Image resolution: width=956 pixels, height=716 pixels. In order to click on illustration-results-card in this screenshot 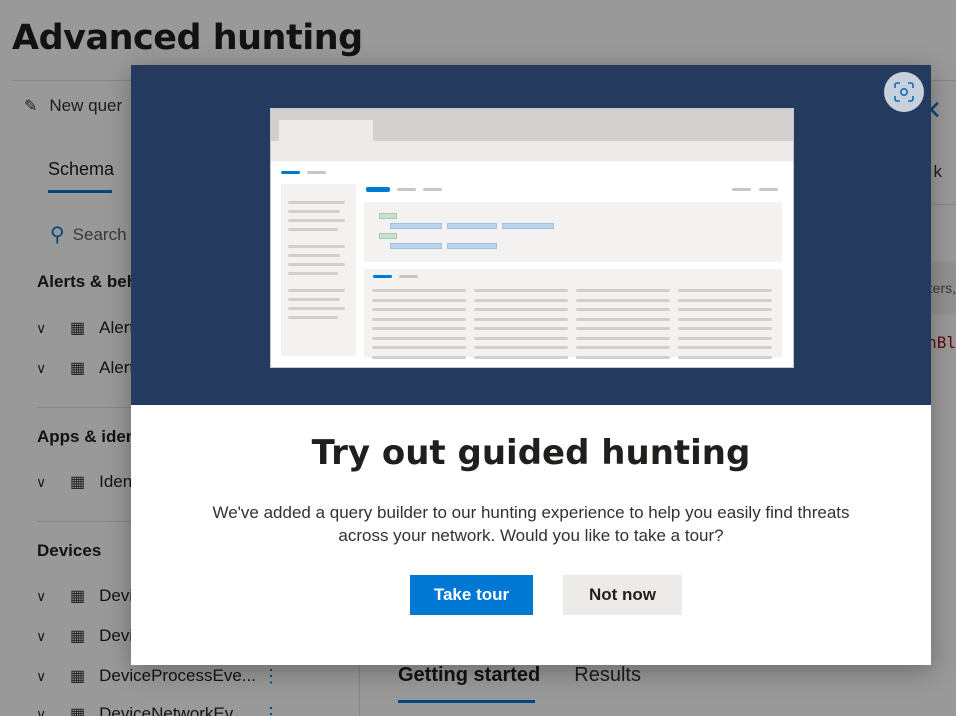, I will do `click(573, 313)`.